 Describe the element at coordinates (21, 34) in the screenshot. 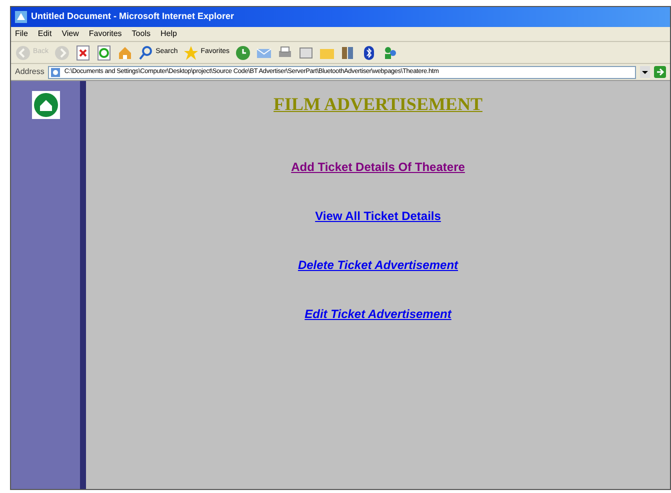

I see `menu-item: File` at that location.